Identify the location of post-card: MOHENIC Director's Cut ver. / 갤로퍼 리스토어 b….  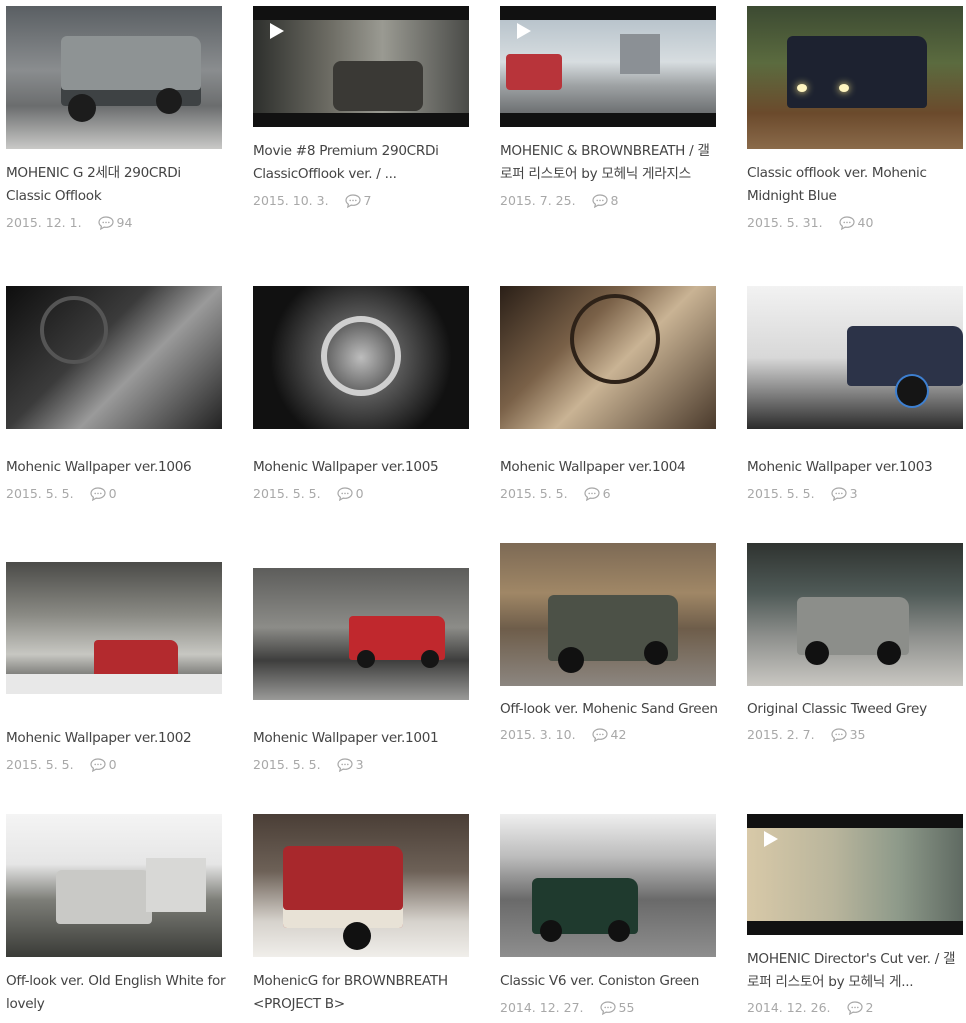
(855, 914).